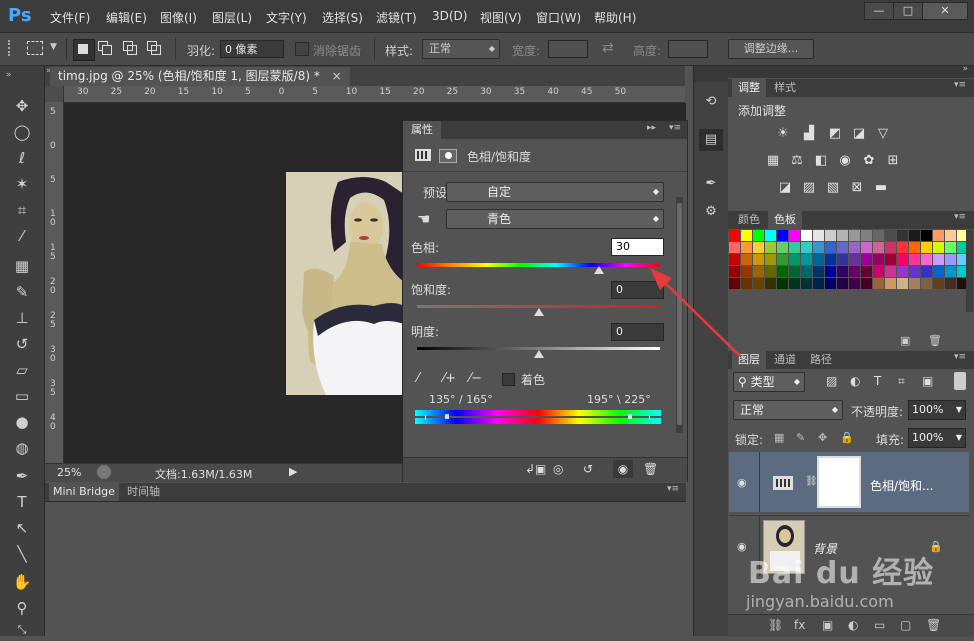 This screenshot has height=641, width=974. What do you see at coordinates (945, 11) in the screenshot?
I see `close-window-button: ✕` at bounding box center [945, 11].